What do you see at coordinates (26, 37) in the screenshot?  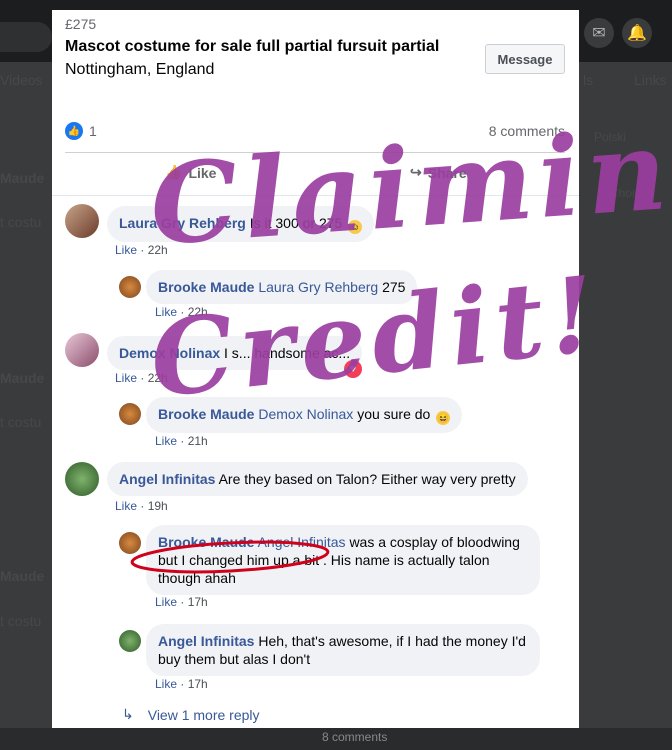 I see `background-search` at bounding box center [26, 37].